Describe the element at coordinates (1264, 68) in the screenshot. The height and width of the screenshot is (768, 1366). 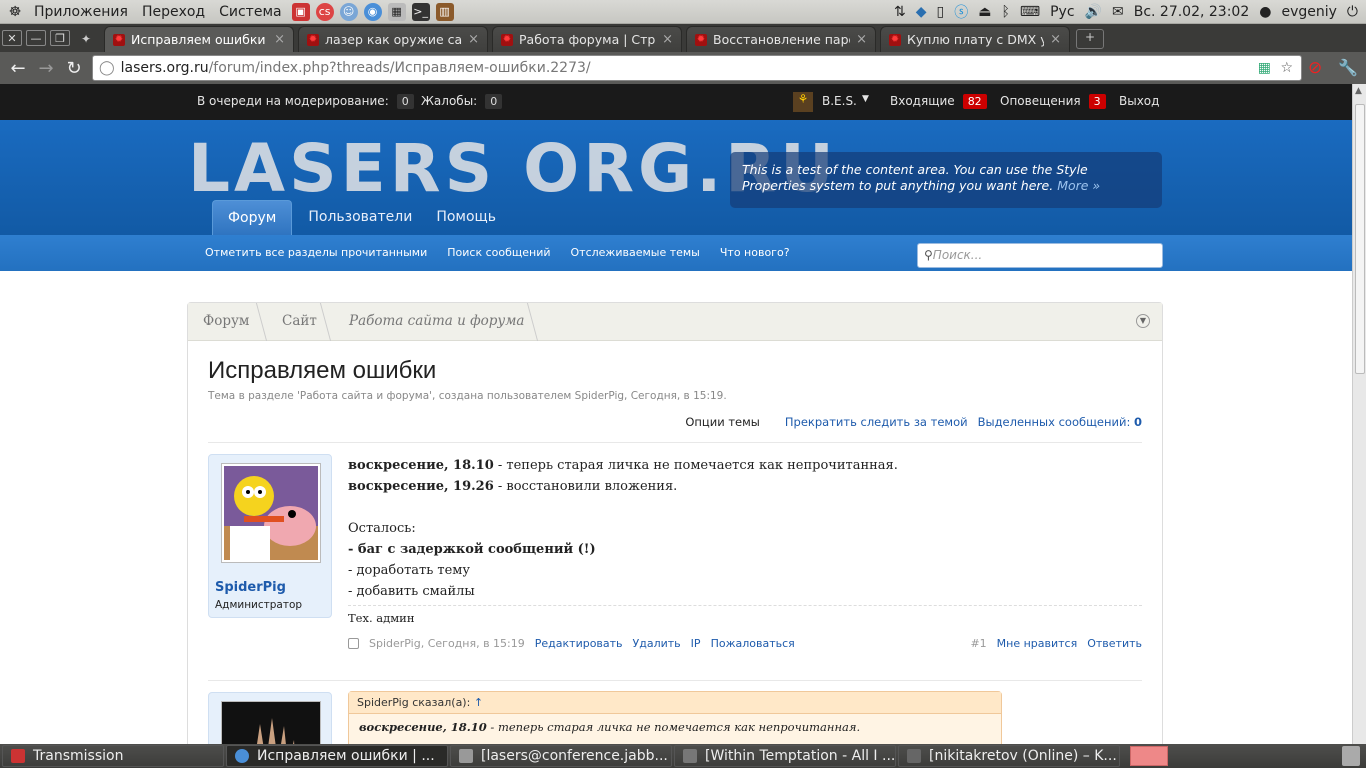
I see `extension-icon: ▦` at that location.